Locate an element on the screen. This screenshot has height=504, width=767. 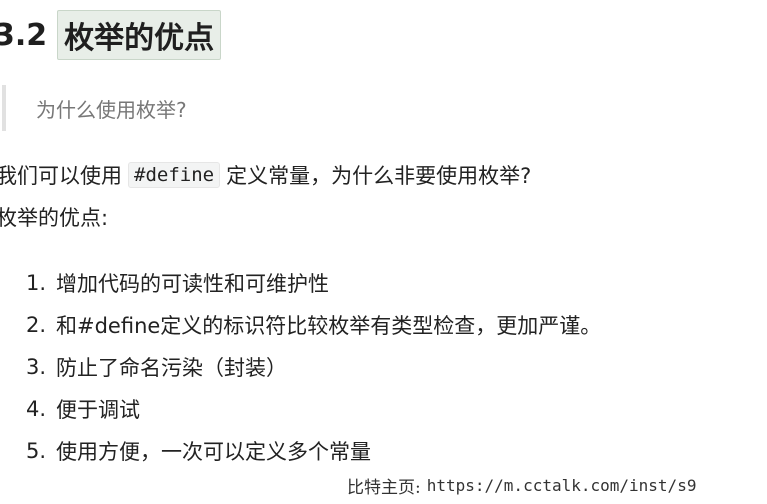
section-title: 枚举的优点 is located at coordinates (139, 35).